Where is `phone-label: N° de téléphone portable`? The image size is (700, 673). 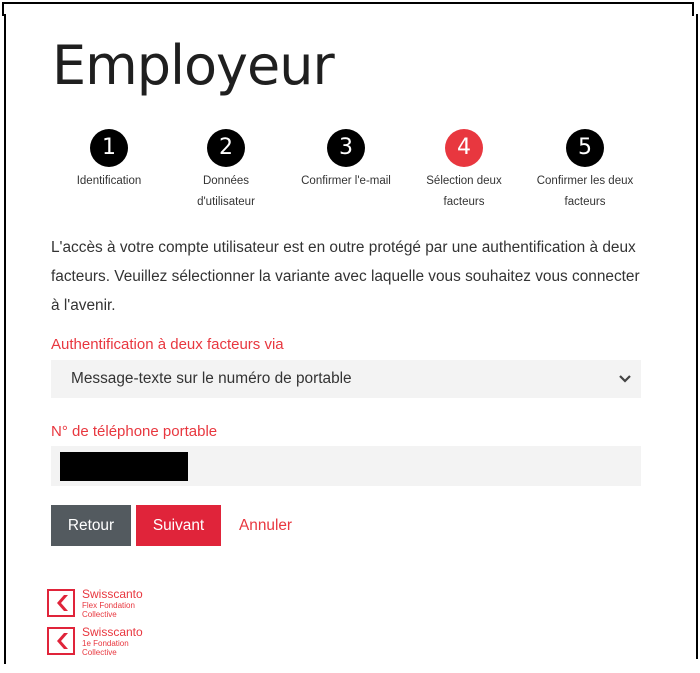 phone-label: N° de téléphone portable is located at coordinates (134, 431).